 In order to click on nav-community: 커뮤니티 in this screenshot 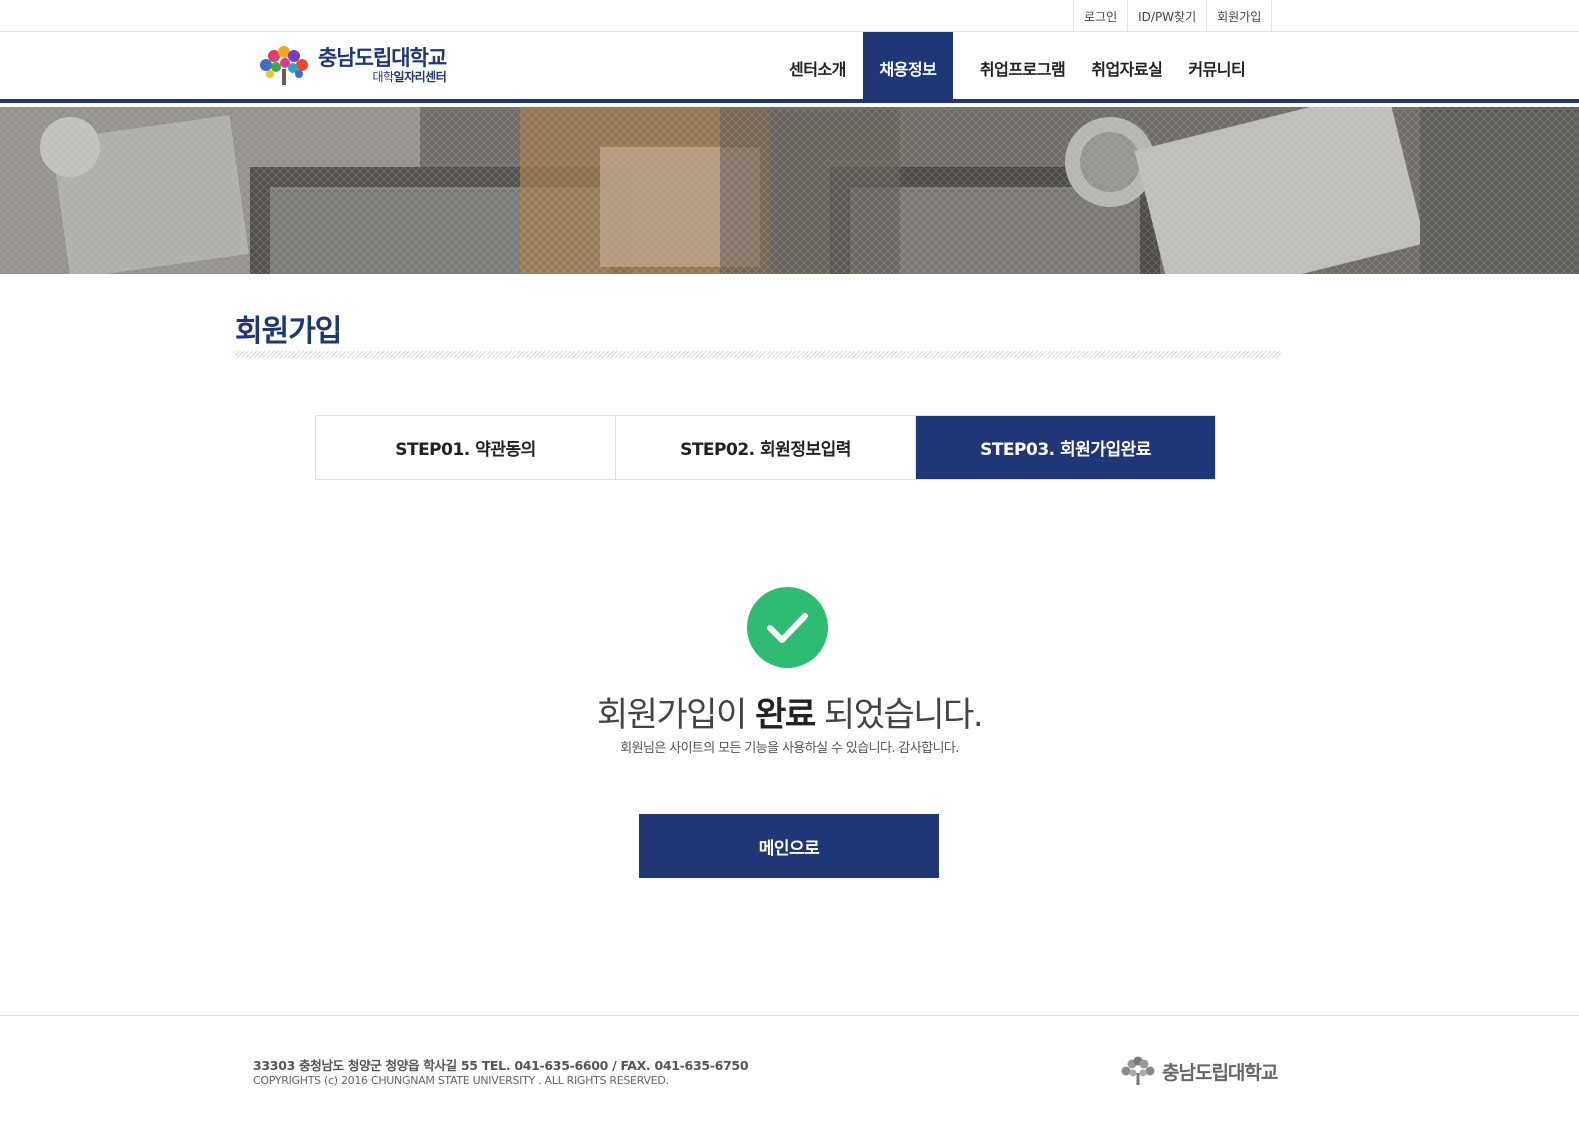, I will do `click(1216, 67)`.